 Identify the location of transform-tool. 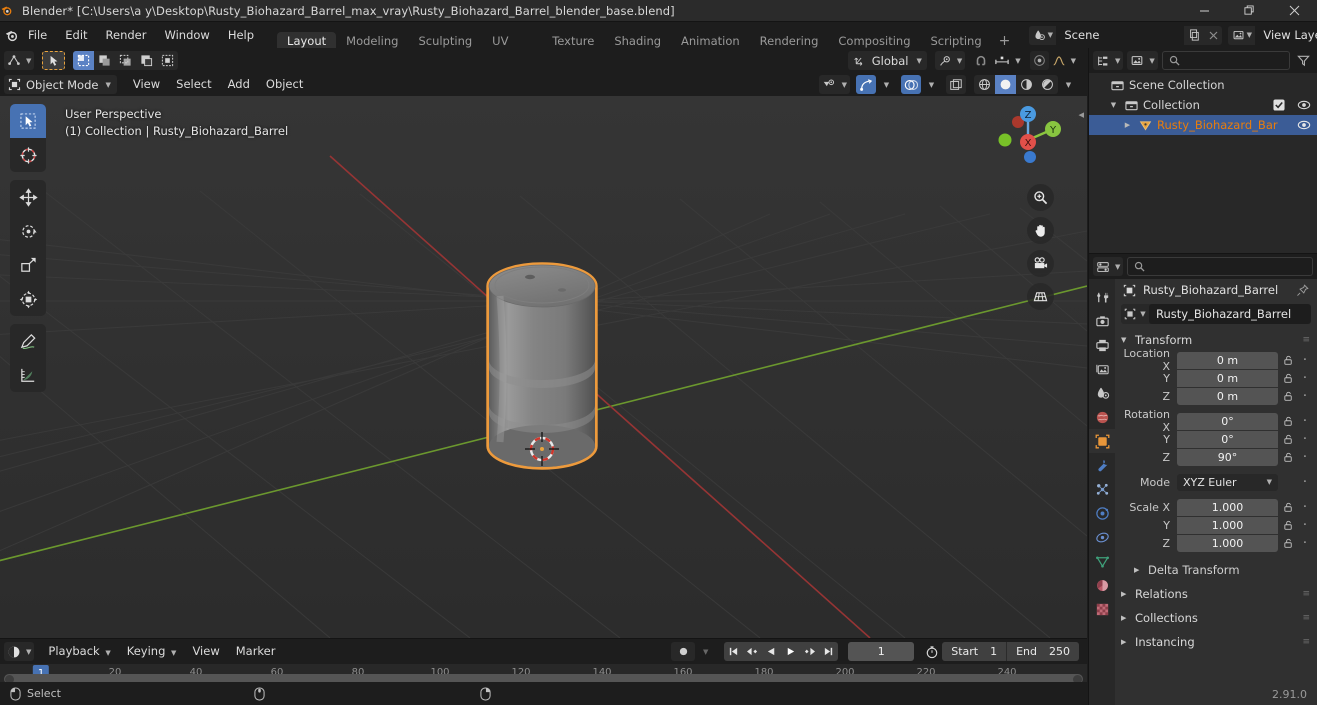
(28, 299).